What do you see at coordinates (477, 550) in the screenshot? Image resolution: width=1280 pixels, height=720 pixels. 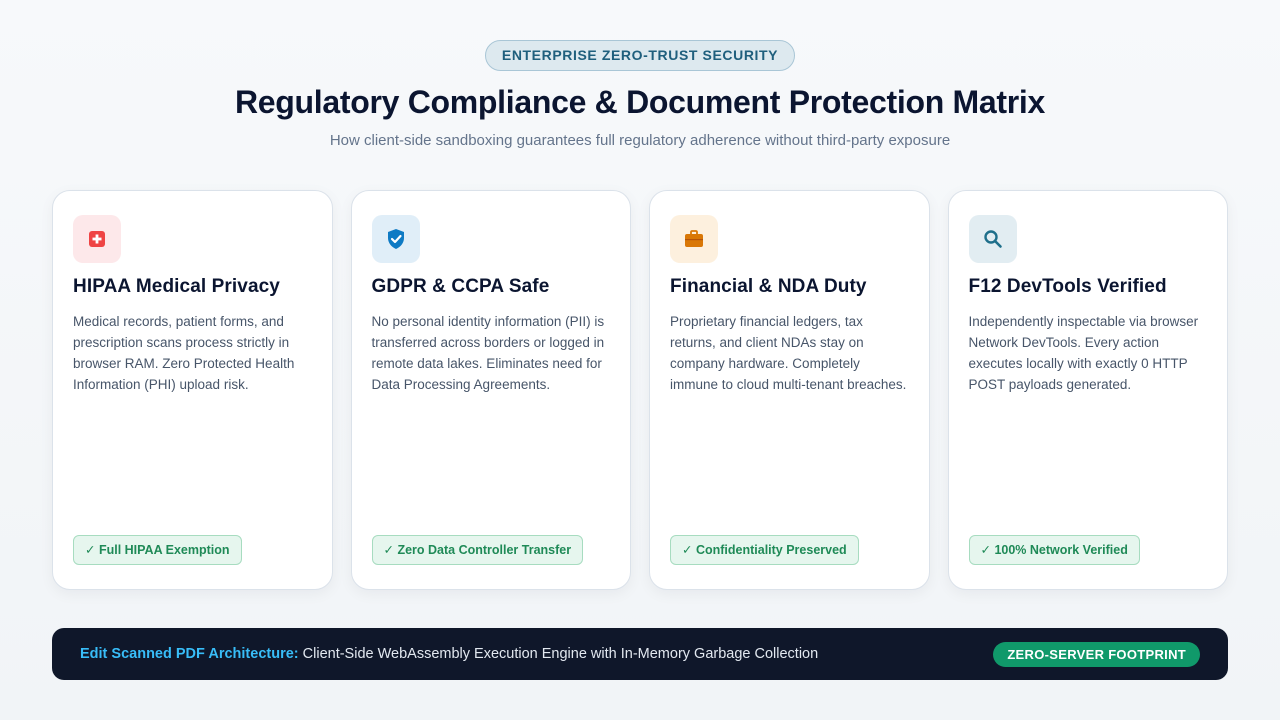 I see `status-badge: ✓ Zero Data Controller Transfer` at bounding box center [477, 550].